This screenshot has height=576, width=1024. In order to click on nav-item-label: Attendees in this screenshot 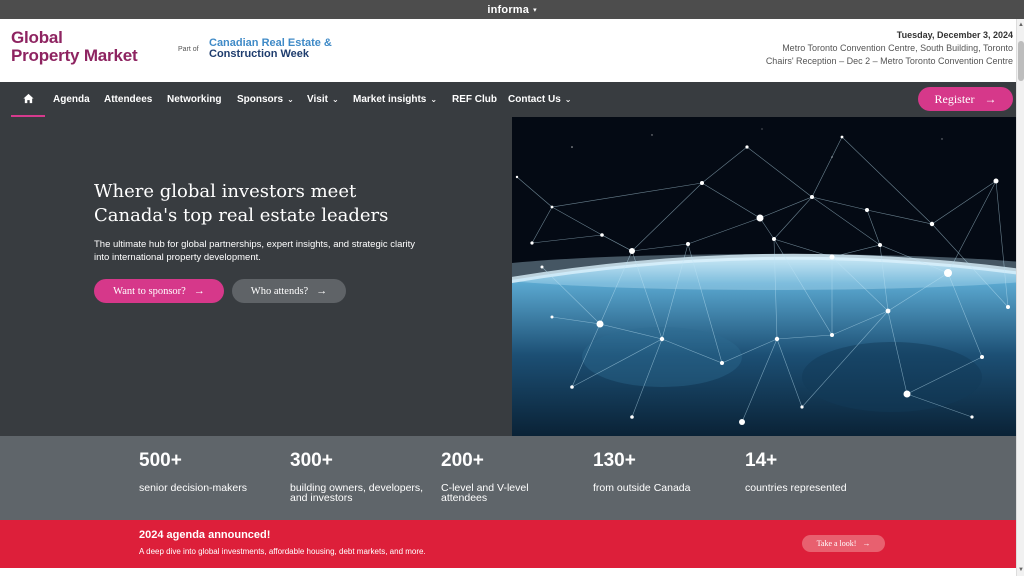, I will do `click(128, 99)`.